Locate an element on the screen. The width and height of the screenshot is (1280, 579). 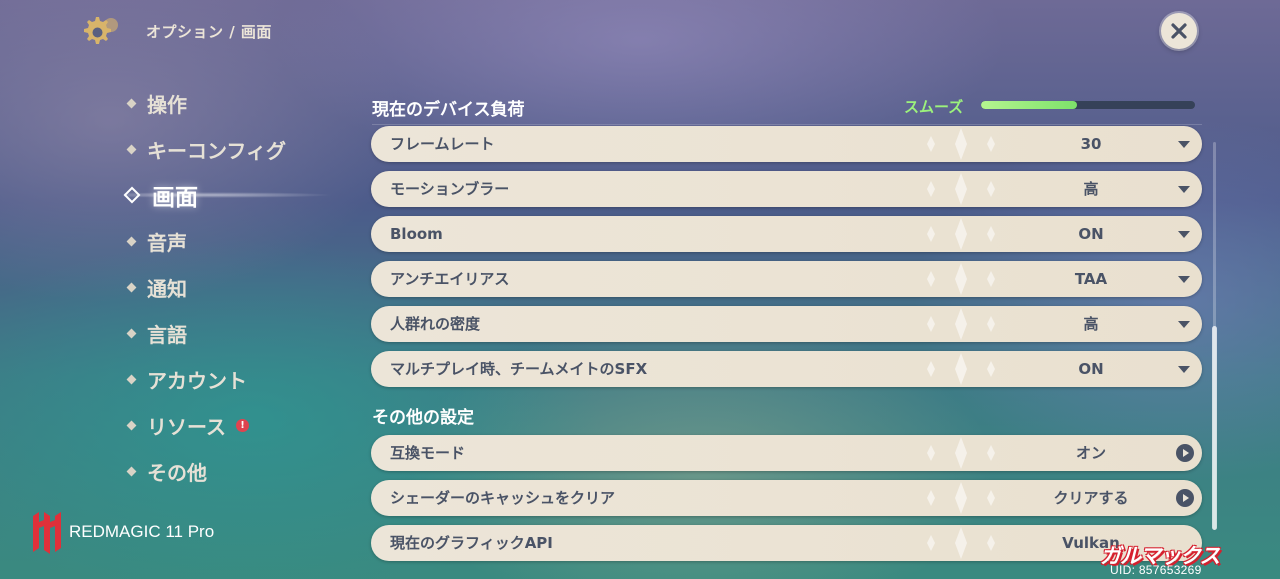
setting-value: TAA is located at coordinates (1091, 279).